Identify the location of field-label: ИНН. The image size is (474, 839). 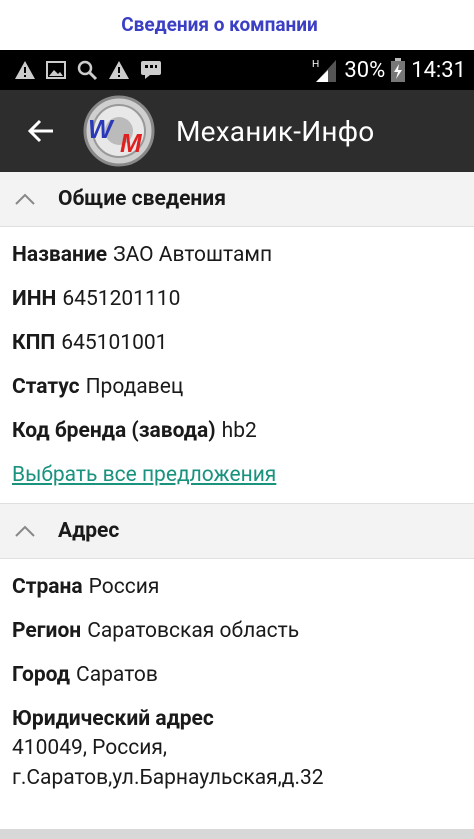
(34, 299).